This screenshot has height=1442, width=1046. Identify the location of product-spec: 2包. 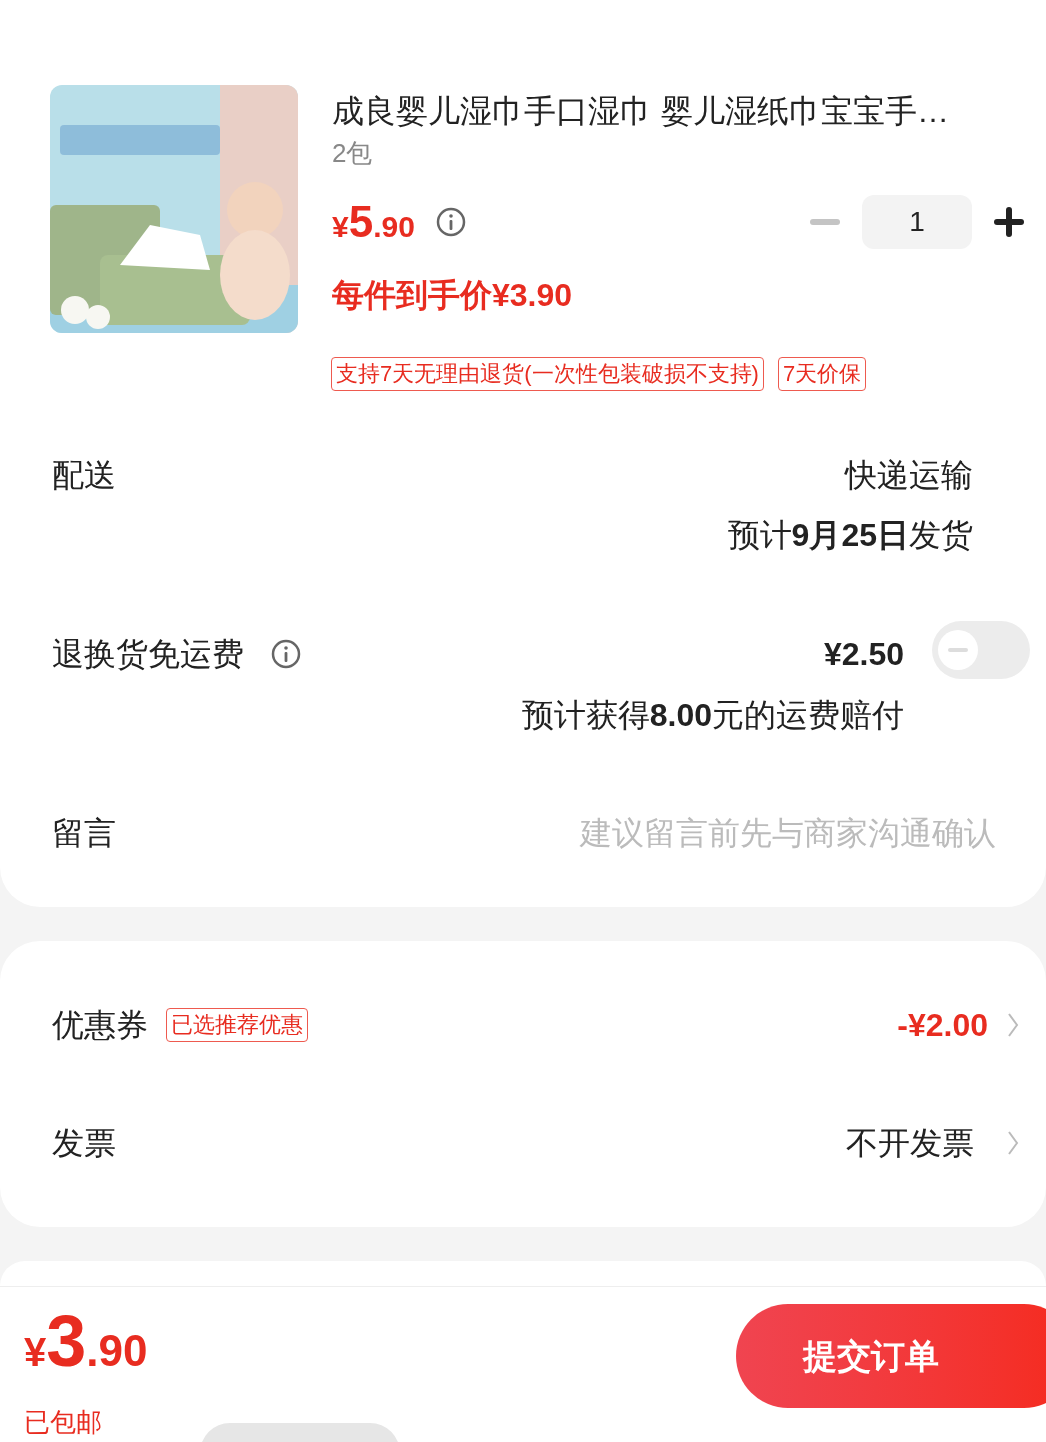
(353, 153).